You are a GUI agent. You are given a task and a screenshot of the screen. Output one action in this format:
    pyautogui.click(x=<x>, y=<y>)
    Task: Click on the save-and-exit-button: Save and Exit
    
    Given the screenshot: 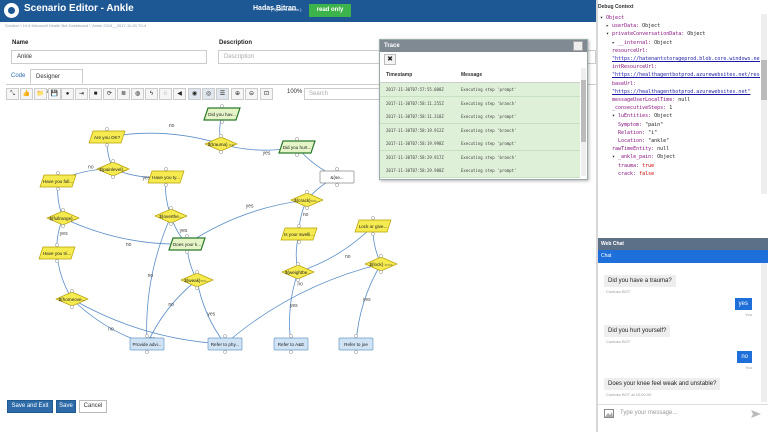 What is the action you would take?
    pyautogui.click(x=30, y=406)
    